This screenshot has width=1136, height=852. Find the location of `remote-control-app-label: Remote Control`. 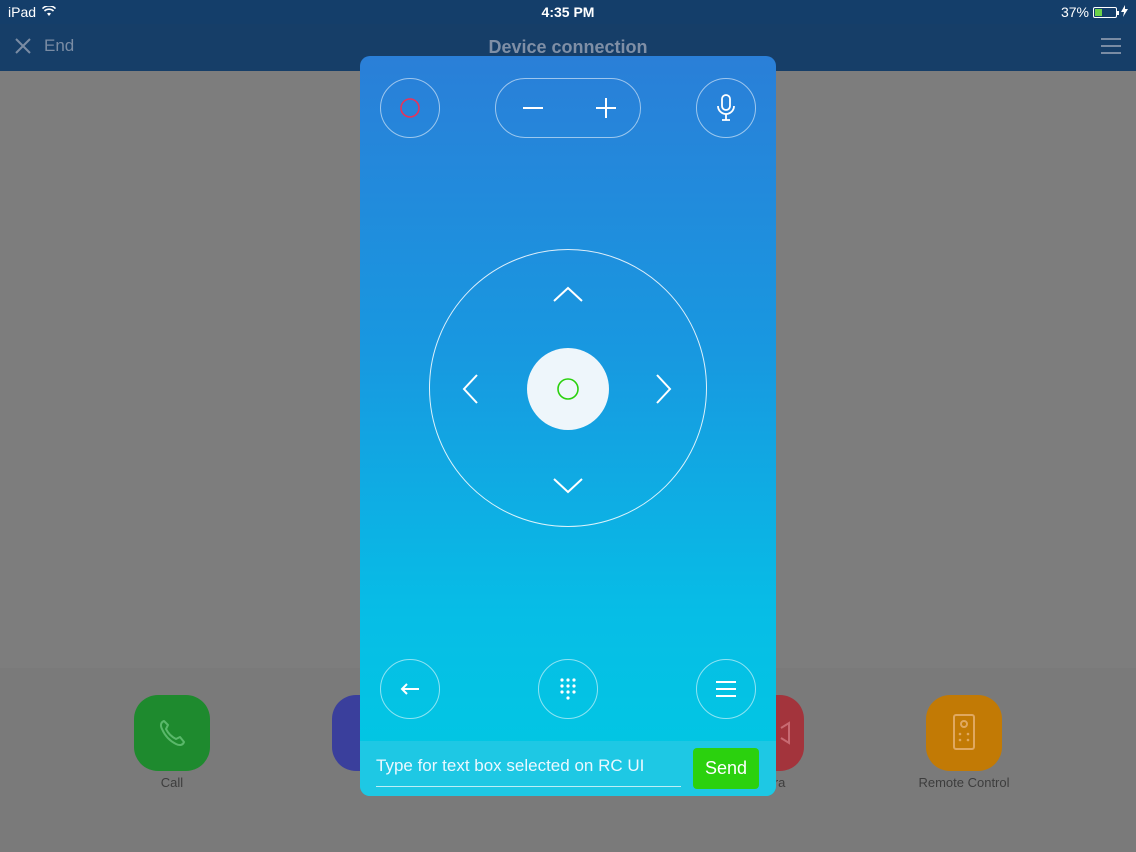

remote-control-app-label: Remote Control is located at coordinates (964, 782).